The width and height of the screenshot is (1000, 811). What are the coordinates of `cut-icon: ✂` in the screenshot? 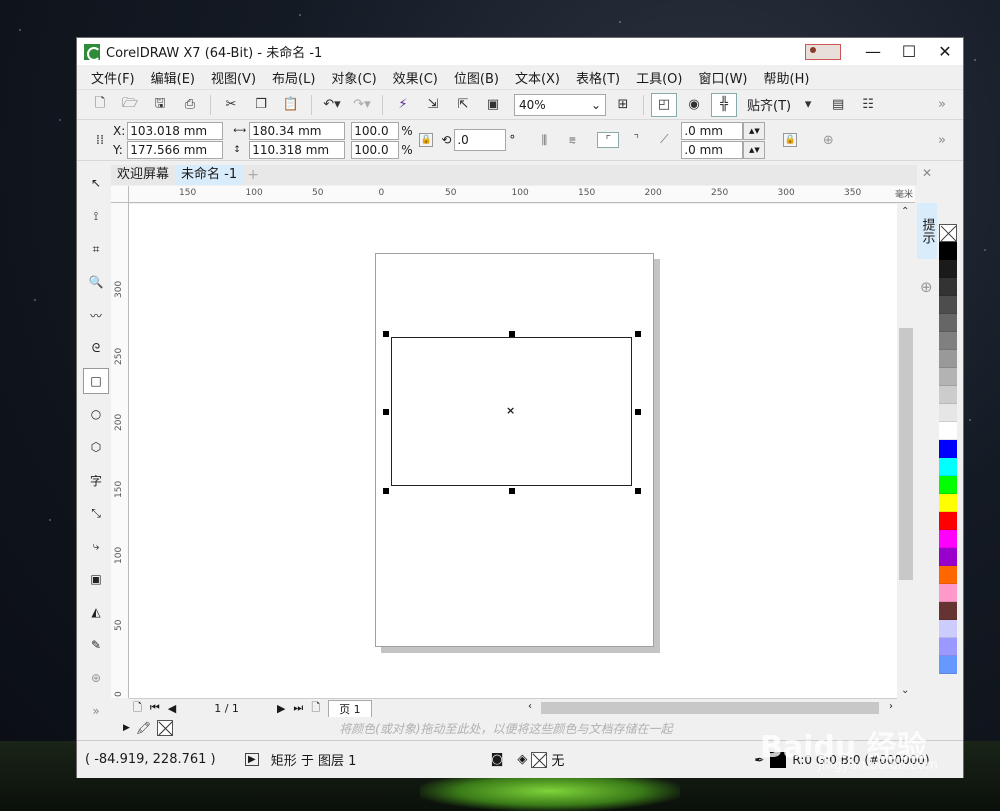 It's located at (231, 105).